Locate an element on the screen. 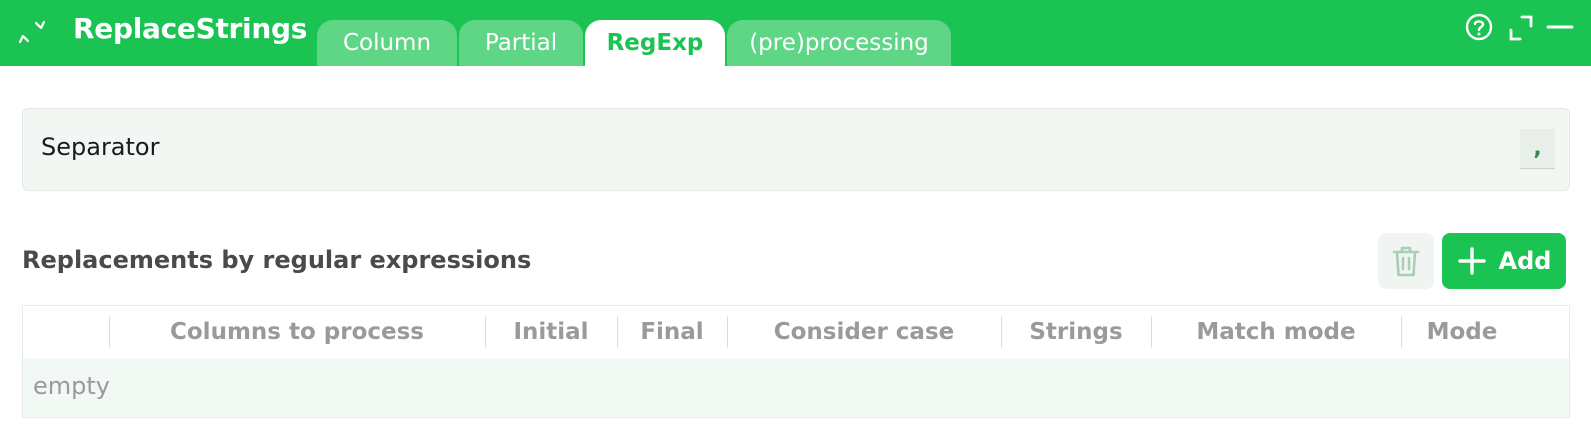  tab-regexp: RegExp is located at coordinates (655, 43).